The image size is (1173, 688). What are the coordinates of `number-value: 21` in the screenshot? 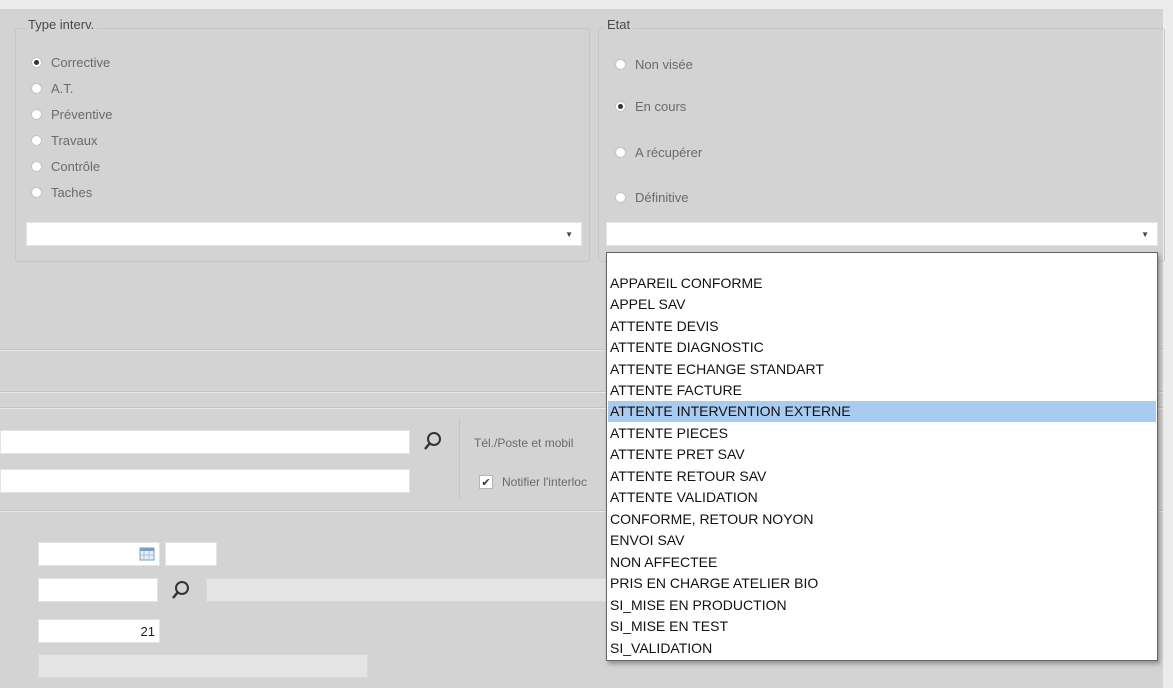 It's located at (147, 631).